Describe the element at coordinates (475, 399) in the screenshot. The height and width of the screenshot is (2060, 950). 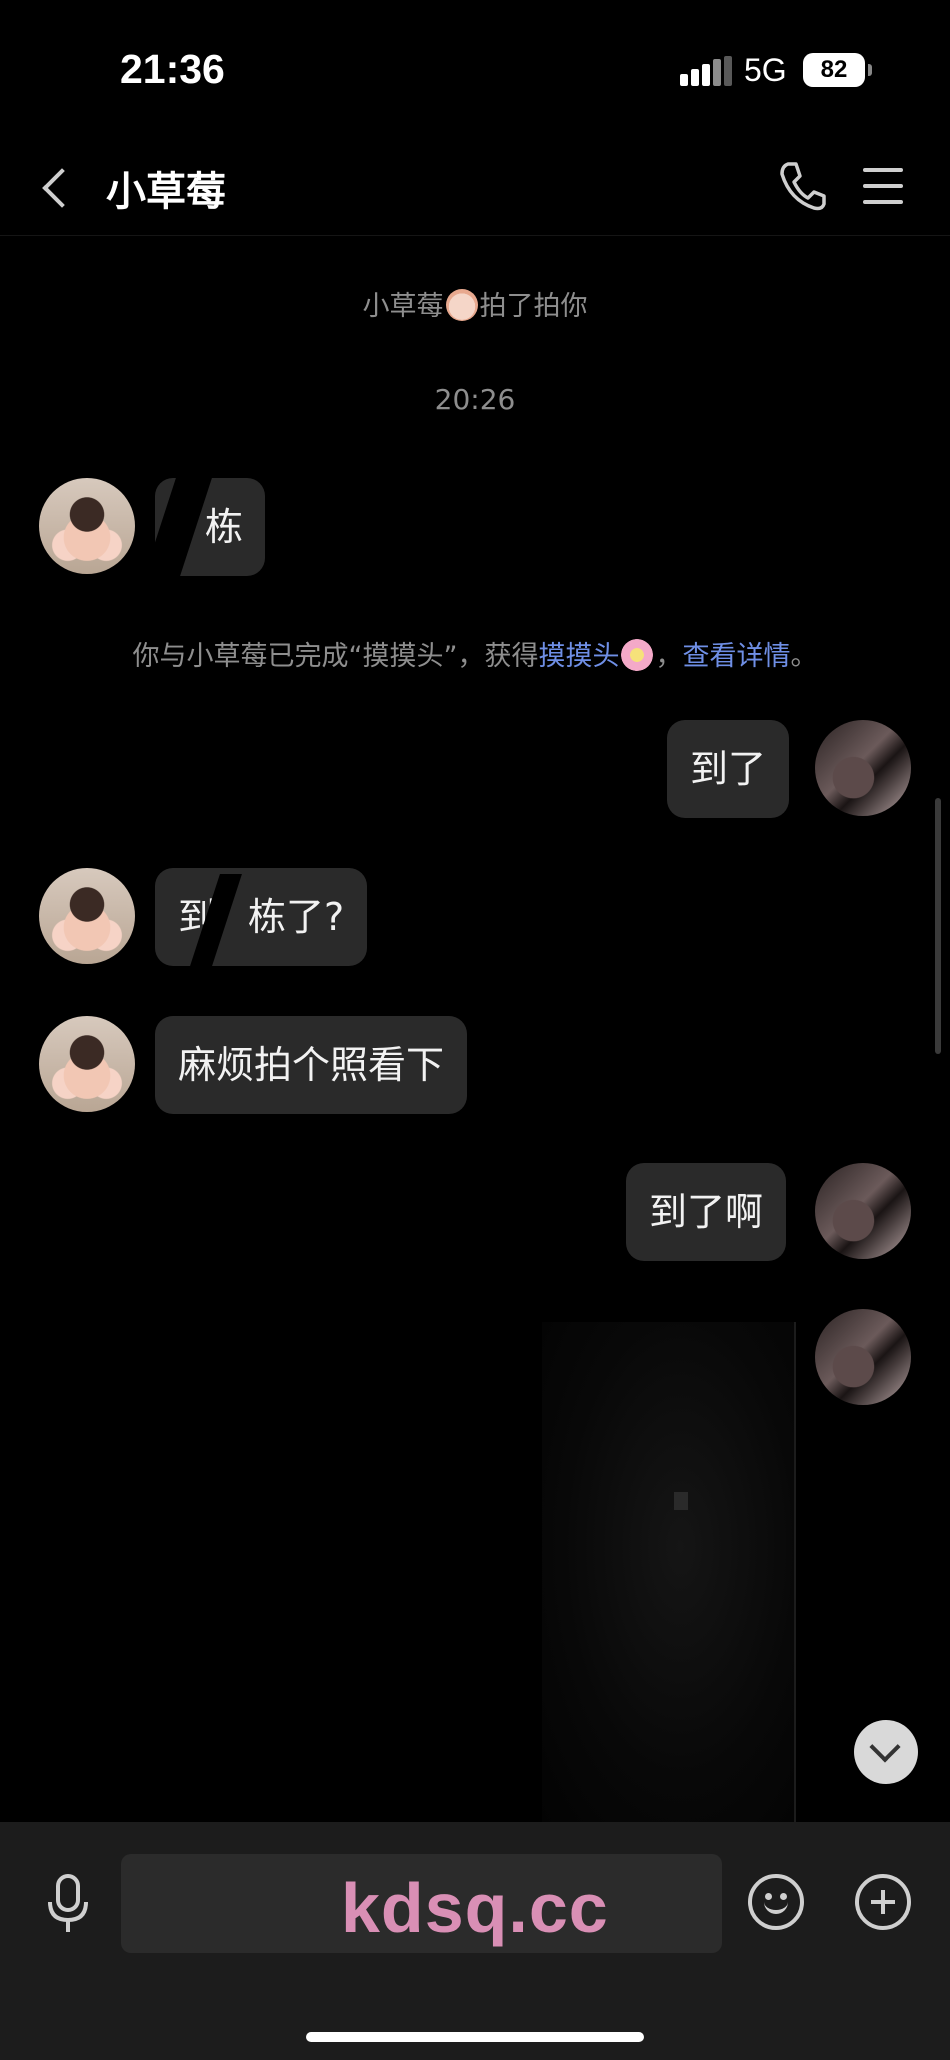
I see `message-timestamp: 20:26` at that location.